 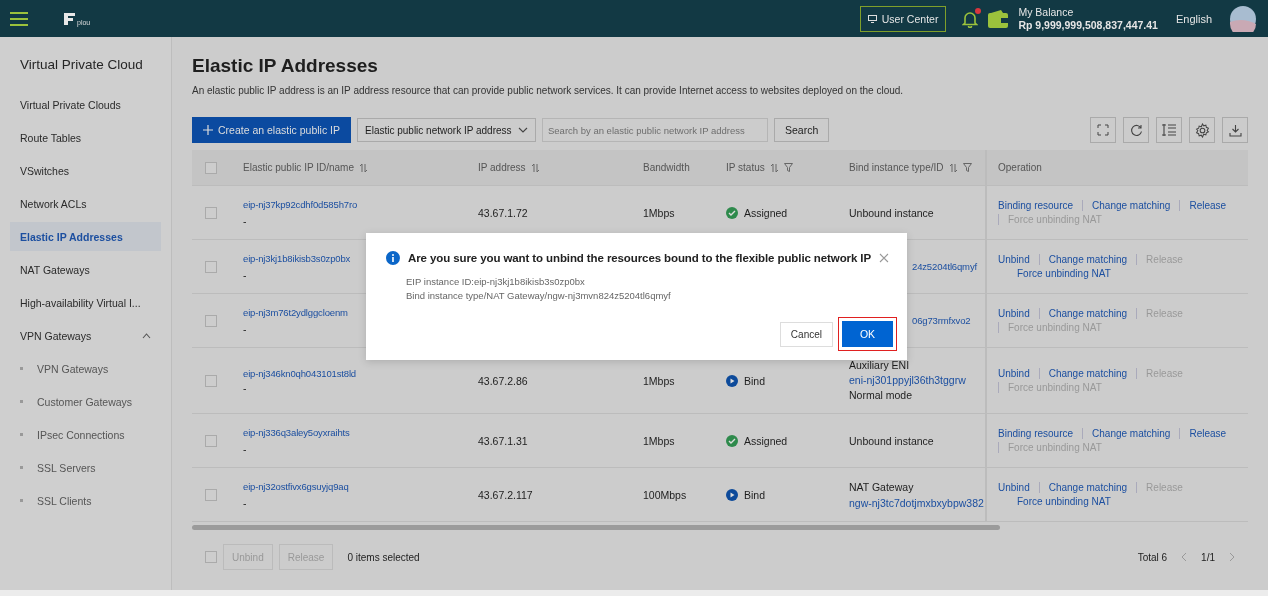 What do you see at coordinates (903, 18) in the screenshot?
I see `user-center-button: User Center` at bounding box center [903, 18].